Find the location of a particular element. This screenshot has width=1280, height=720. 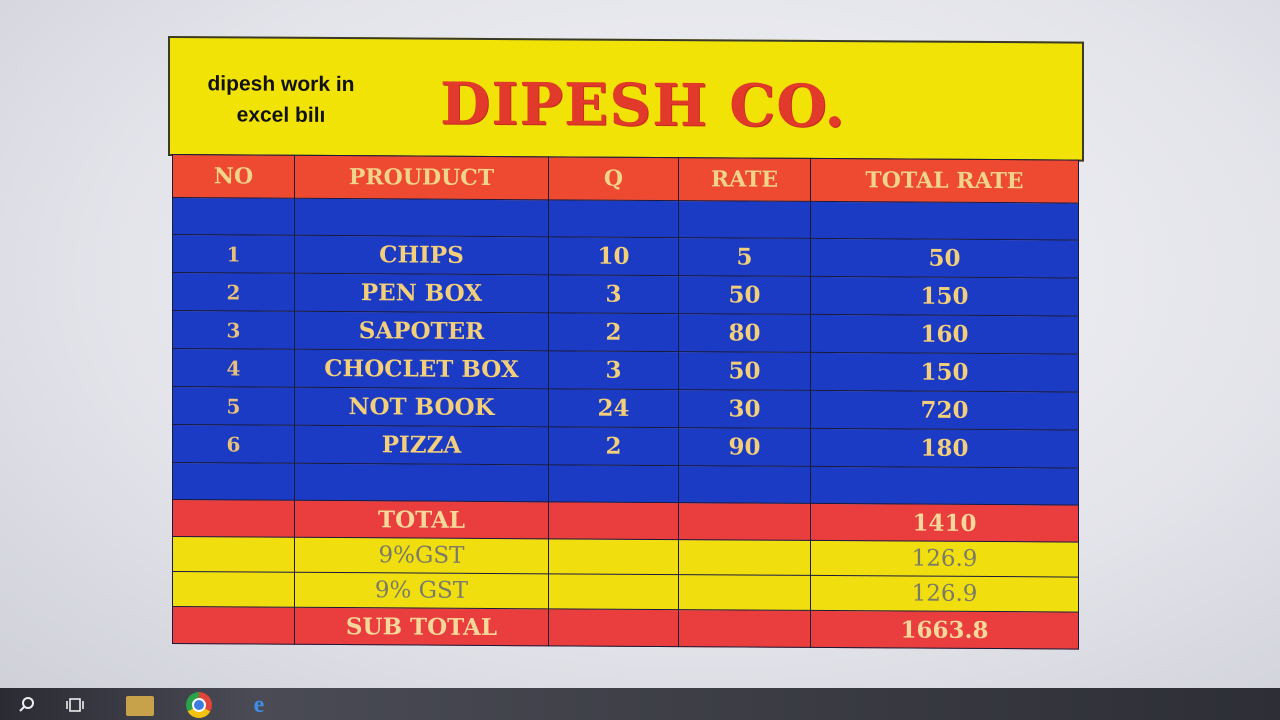

sub-total-row: SUB TOTAL 1663.8 is located at coordinates (625, 628).